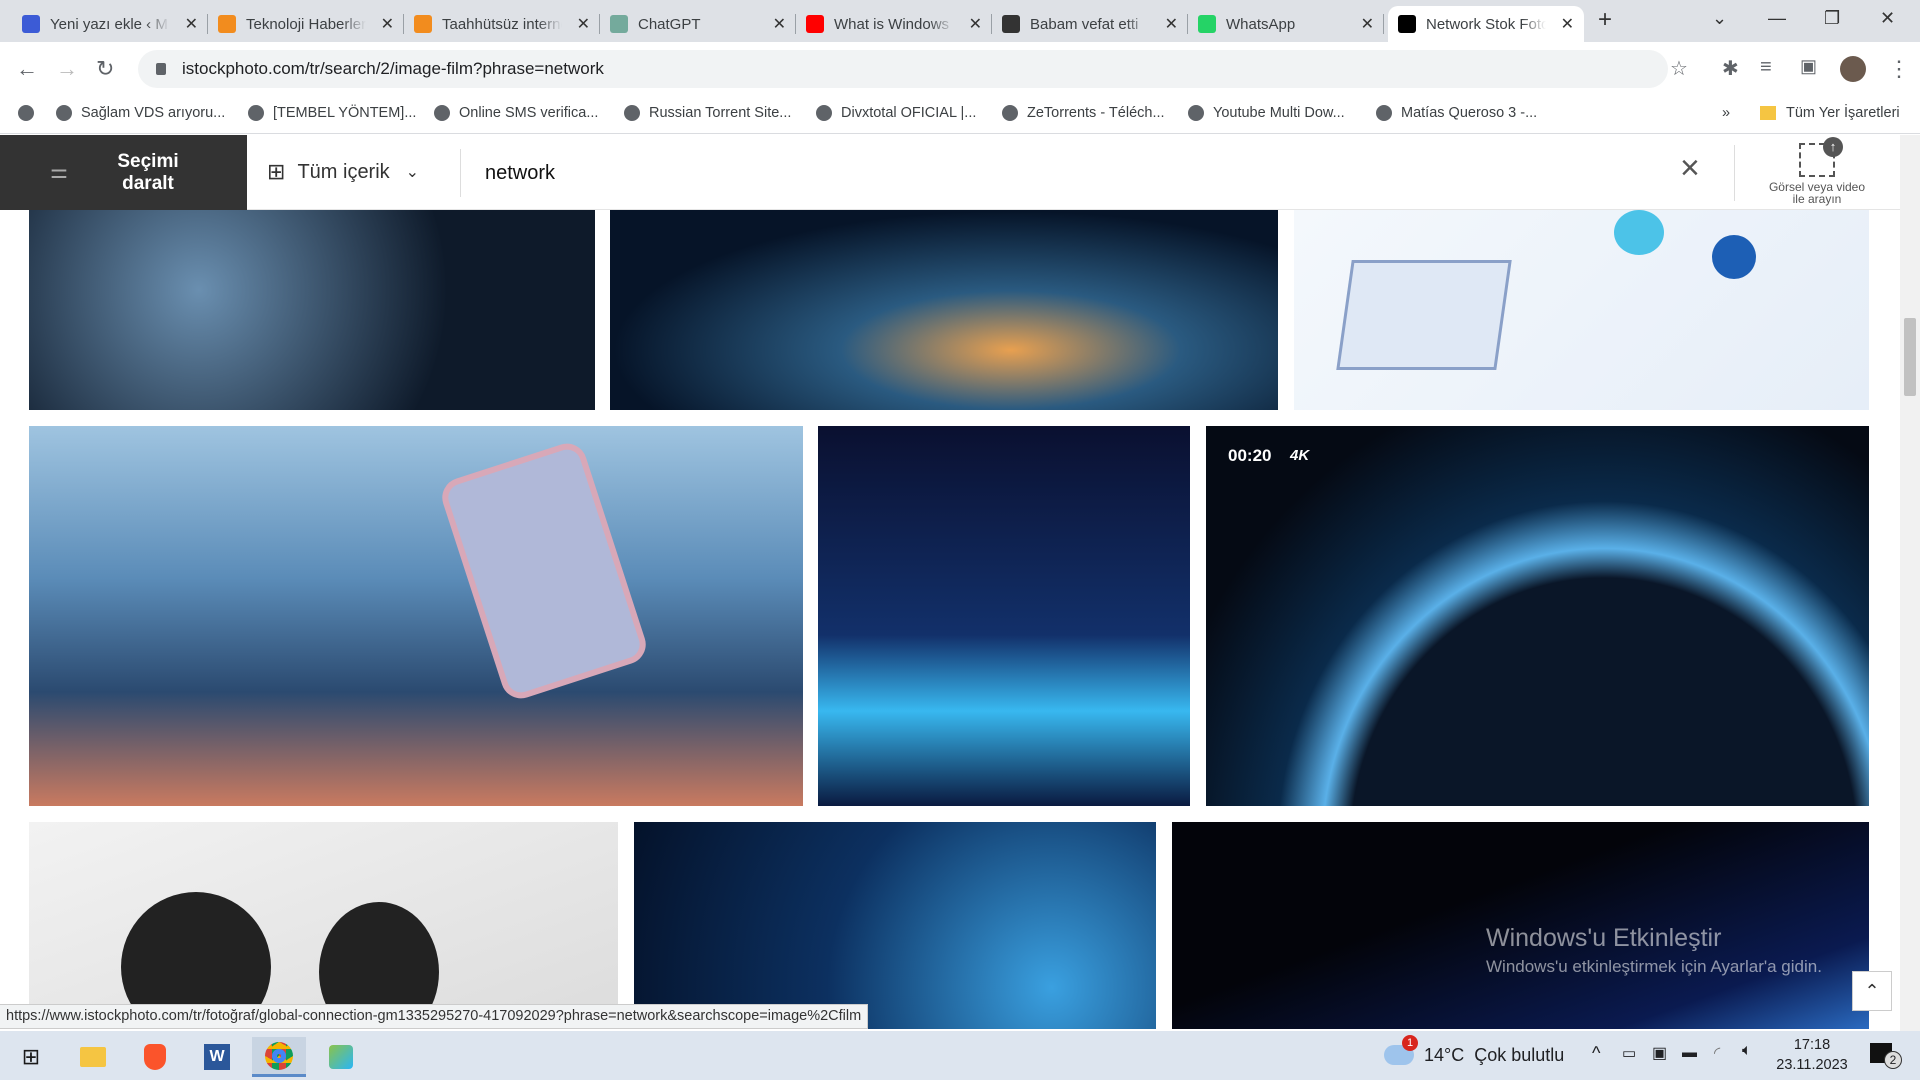  I want to click on tab-0: Yeni yazı ekle ‹ M ✕, so click(110, 24).